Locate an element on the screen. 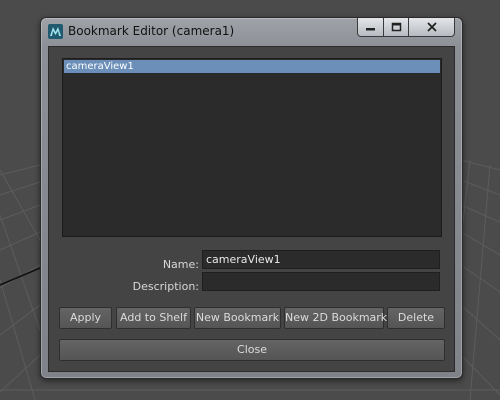  delete-button: Delete is located at coordinates (416, 318).